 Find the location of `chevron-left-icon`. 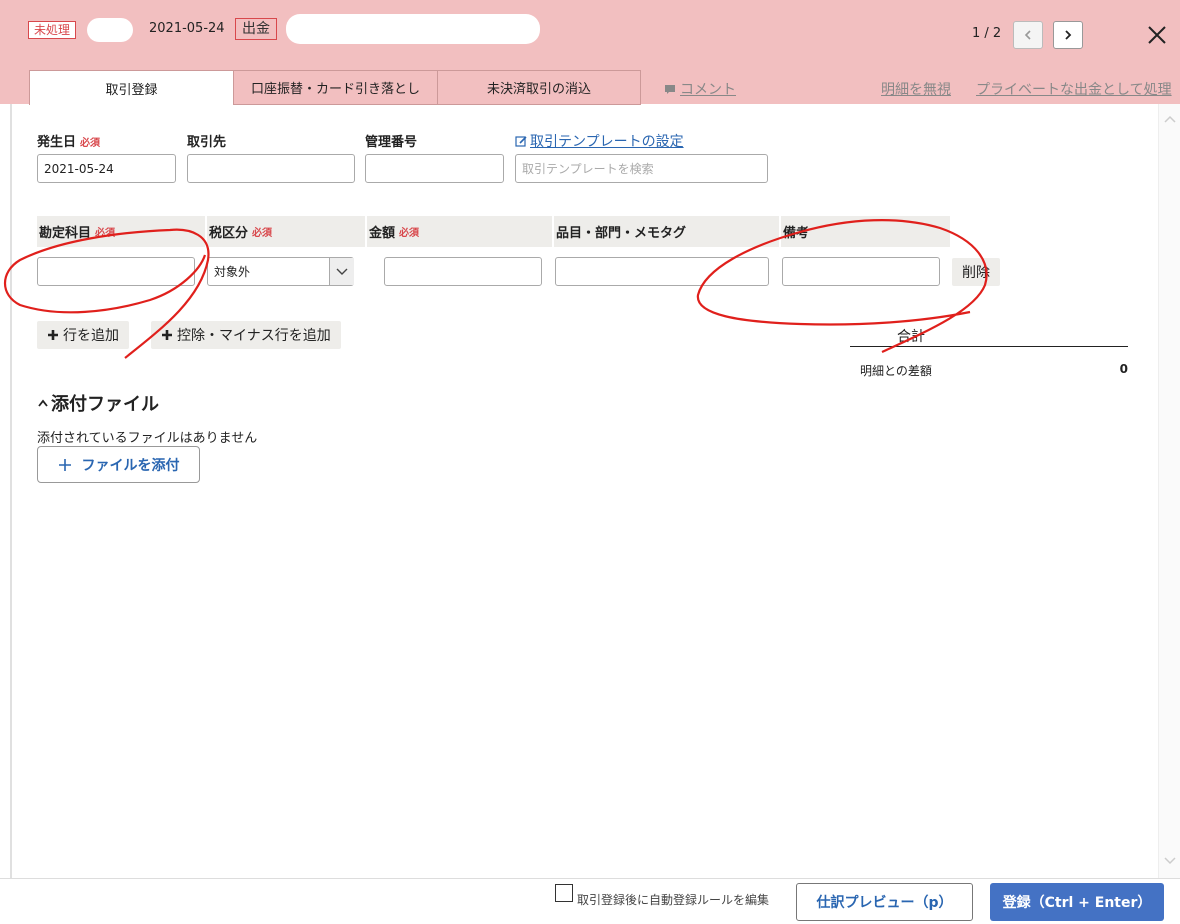

chevron-left-icon is located at coordinates (1027, 35).